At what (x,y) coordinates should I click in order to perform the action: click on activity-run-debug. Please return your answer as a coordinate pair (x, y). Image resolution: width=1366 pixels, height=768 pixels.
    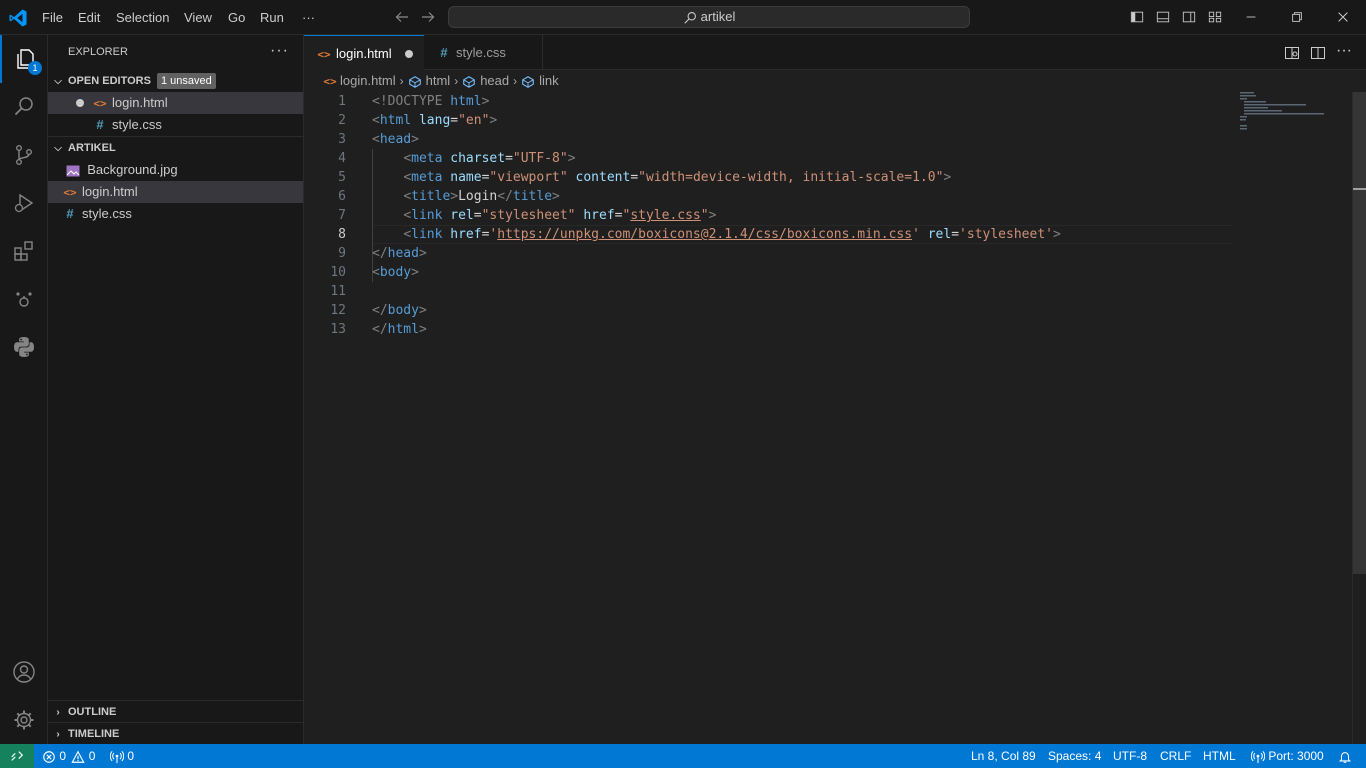
    Looking at the image, I should click on (24, 203).